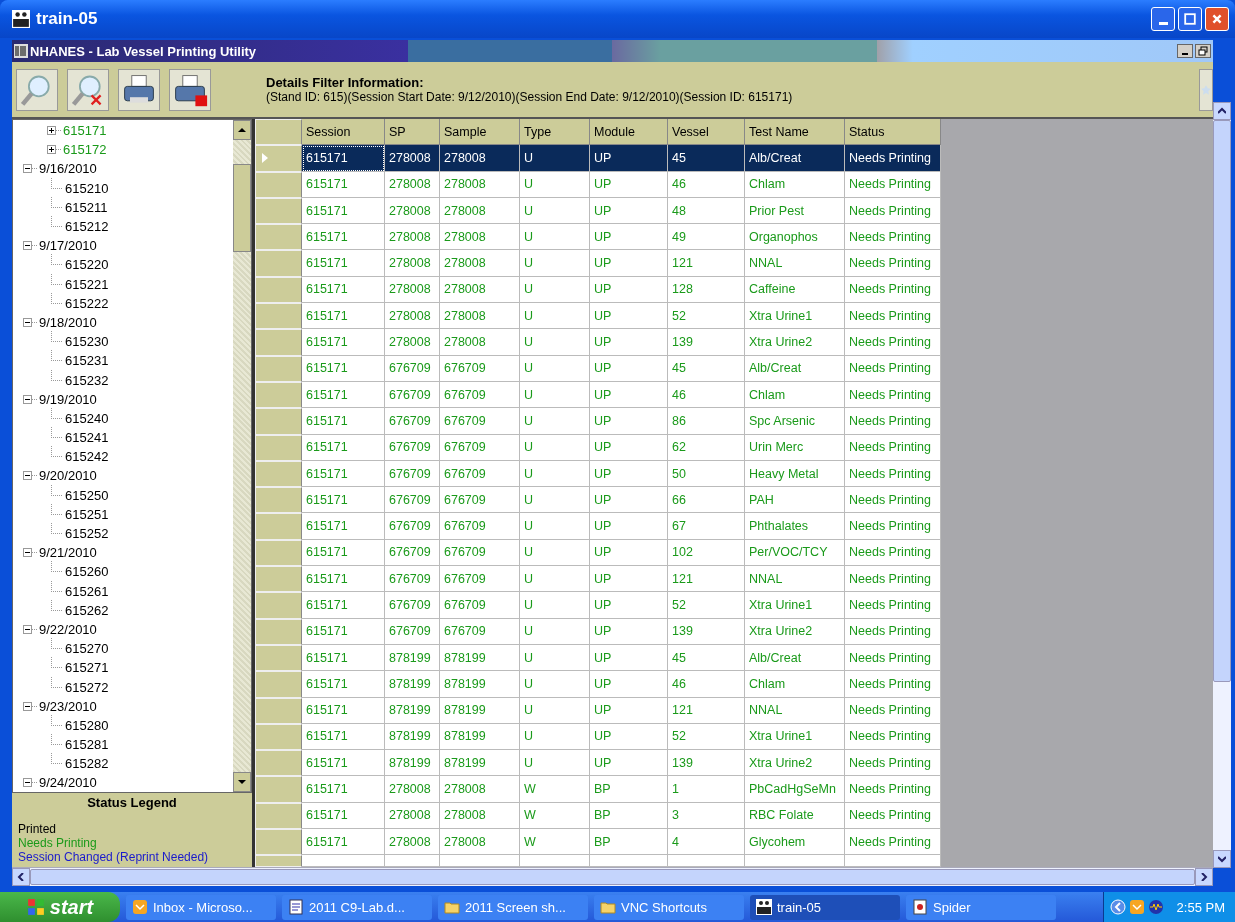 The image size is (1235, 922). I want to click on taskbar-button: Spider, so click(981, 907).